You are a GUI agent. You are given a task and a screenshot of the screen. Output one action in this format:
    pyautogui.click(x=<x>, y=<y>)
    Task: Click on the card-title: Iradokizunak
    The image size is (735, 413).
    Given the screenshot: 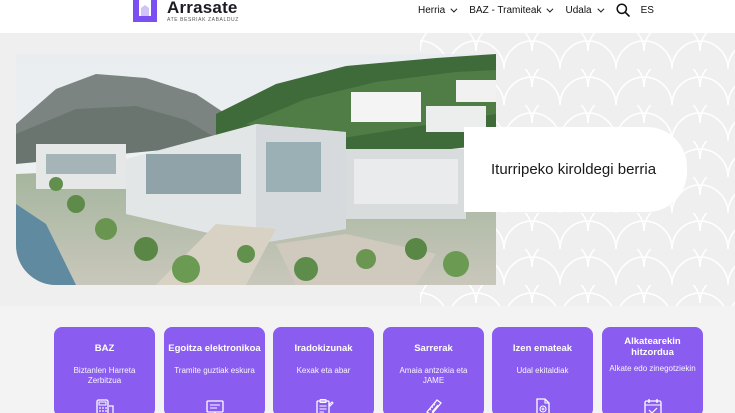 What is the action you would take?
    pyautogui.click(x=323, y=348)
    